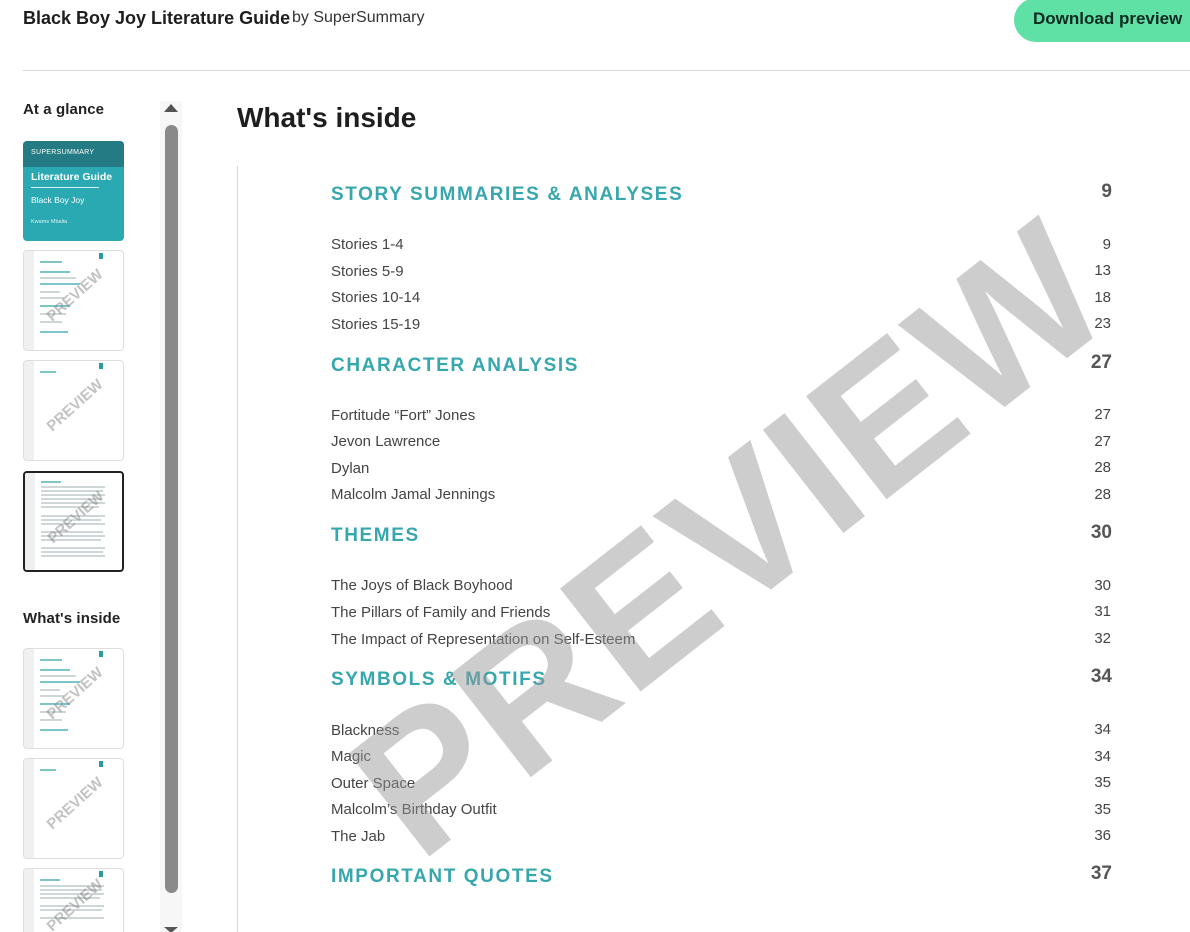  I want to click on toc-item-page: 13, so click(1102, 270).